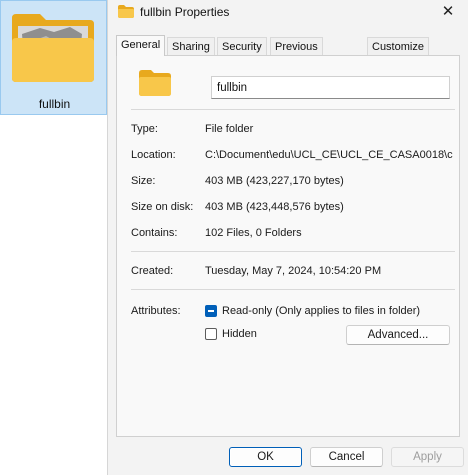 The width and height of the screenshot is (468, 475). I want to click on location-label: Location:, so click(153, 155).